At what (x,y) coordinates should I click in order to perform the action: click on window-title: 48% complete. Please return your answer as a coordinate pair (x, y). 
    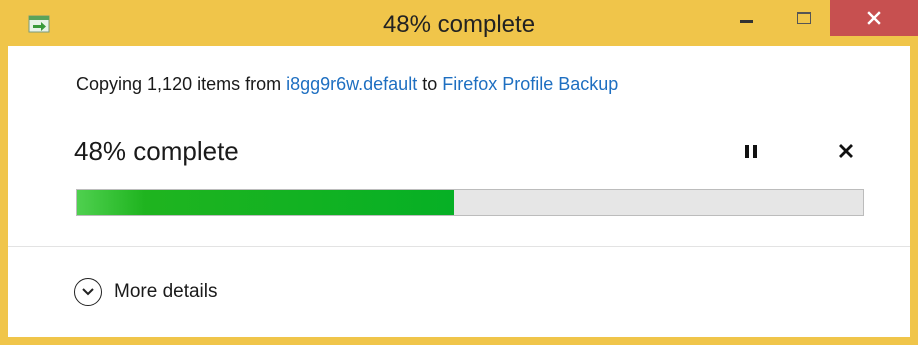
    Looking at the image, I should click on (459, 24).